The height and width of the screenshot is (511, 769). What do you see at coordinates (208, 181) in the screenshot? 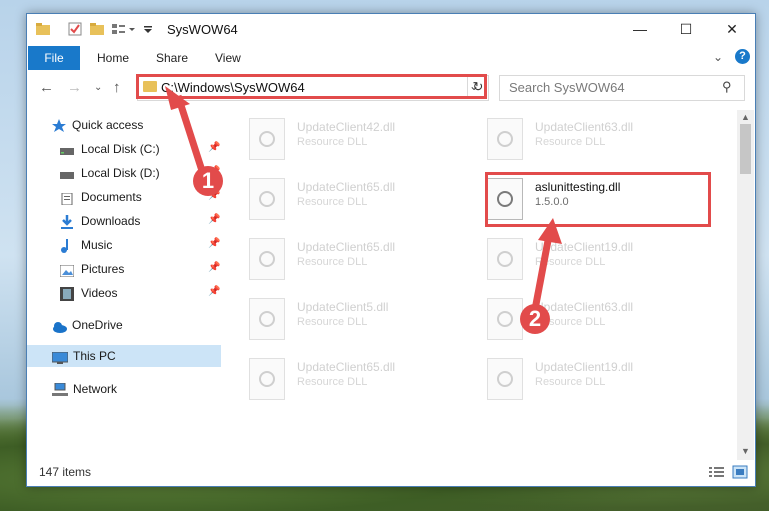
I see `step-badge-1: 1` at bounding box center [208, 181].